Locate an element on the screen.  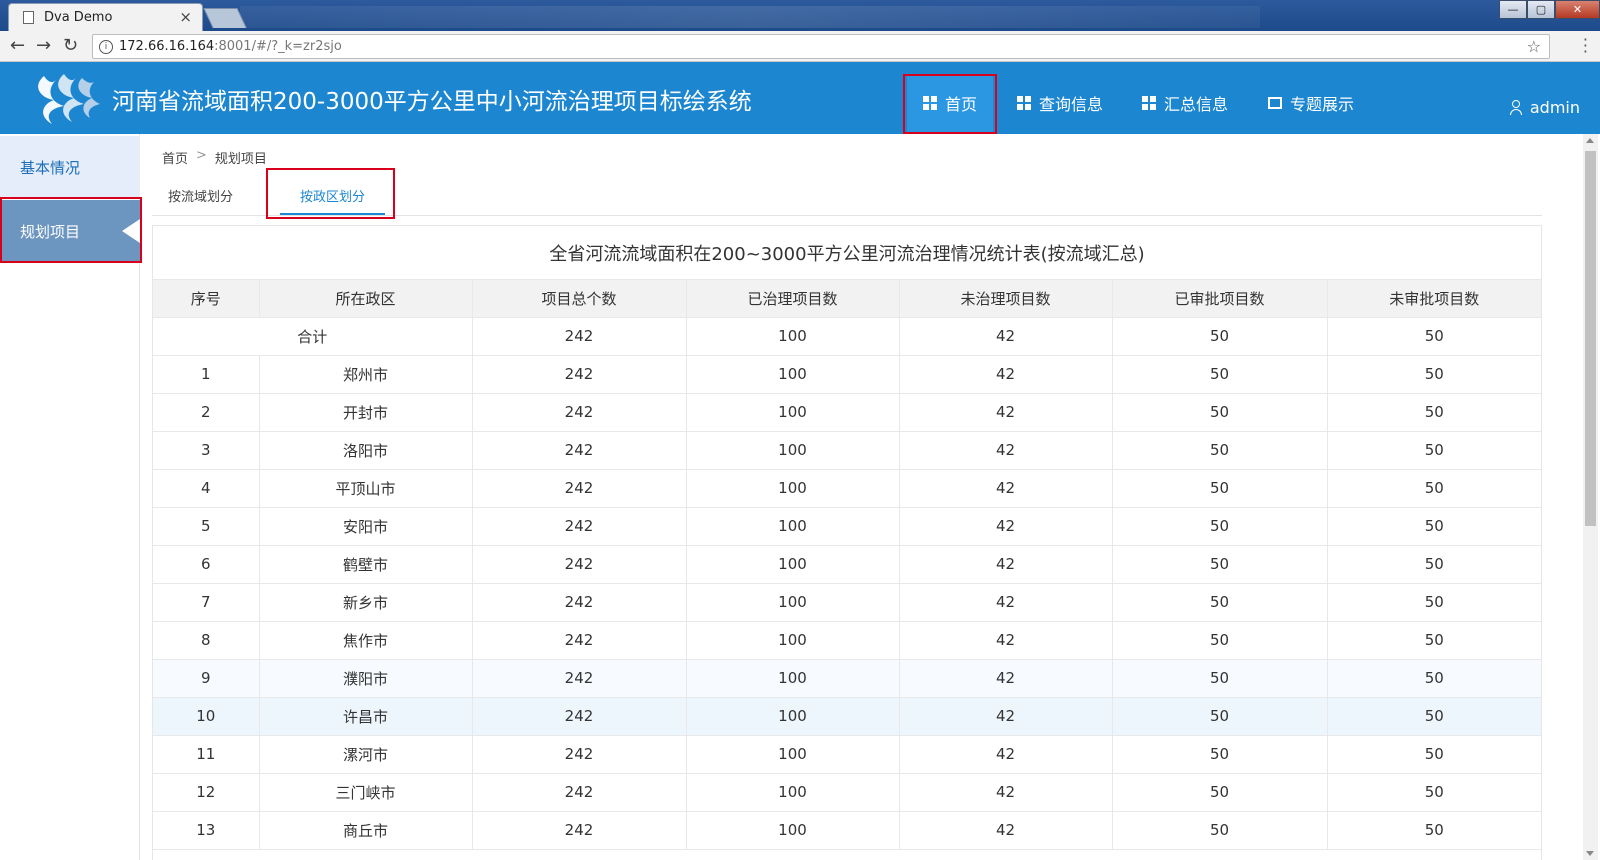
table-row: 7 新乡市 242 100 42 50 50 is located at coordinates (847, 602).